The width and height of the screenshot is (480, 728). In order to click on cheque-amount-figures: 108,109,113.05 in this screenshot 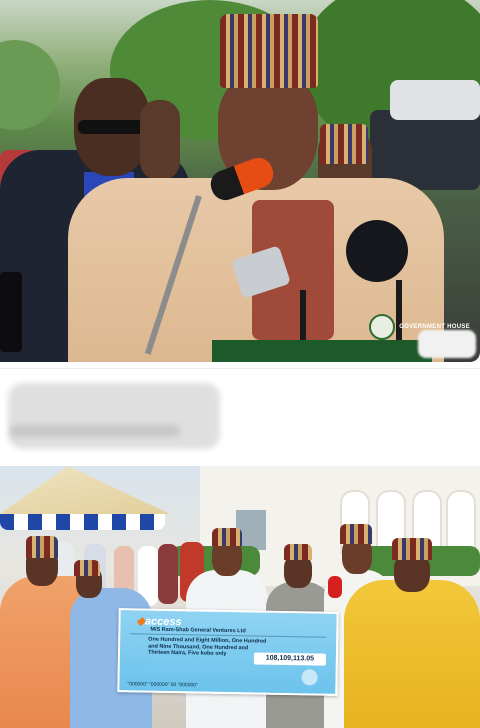, I will do `click(289, 659)`.